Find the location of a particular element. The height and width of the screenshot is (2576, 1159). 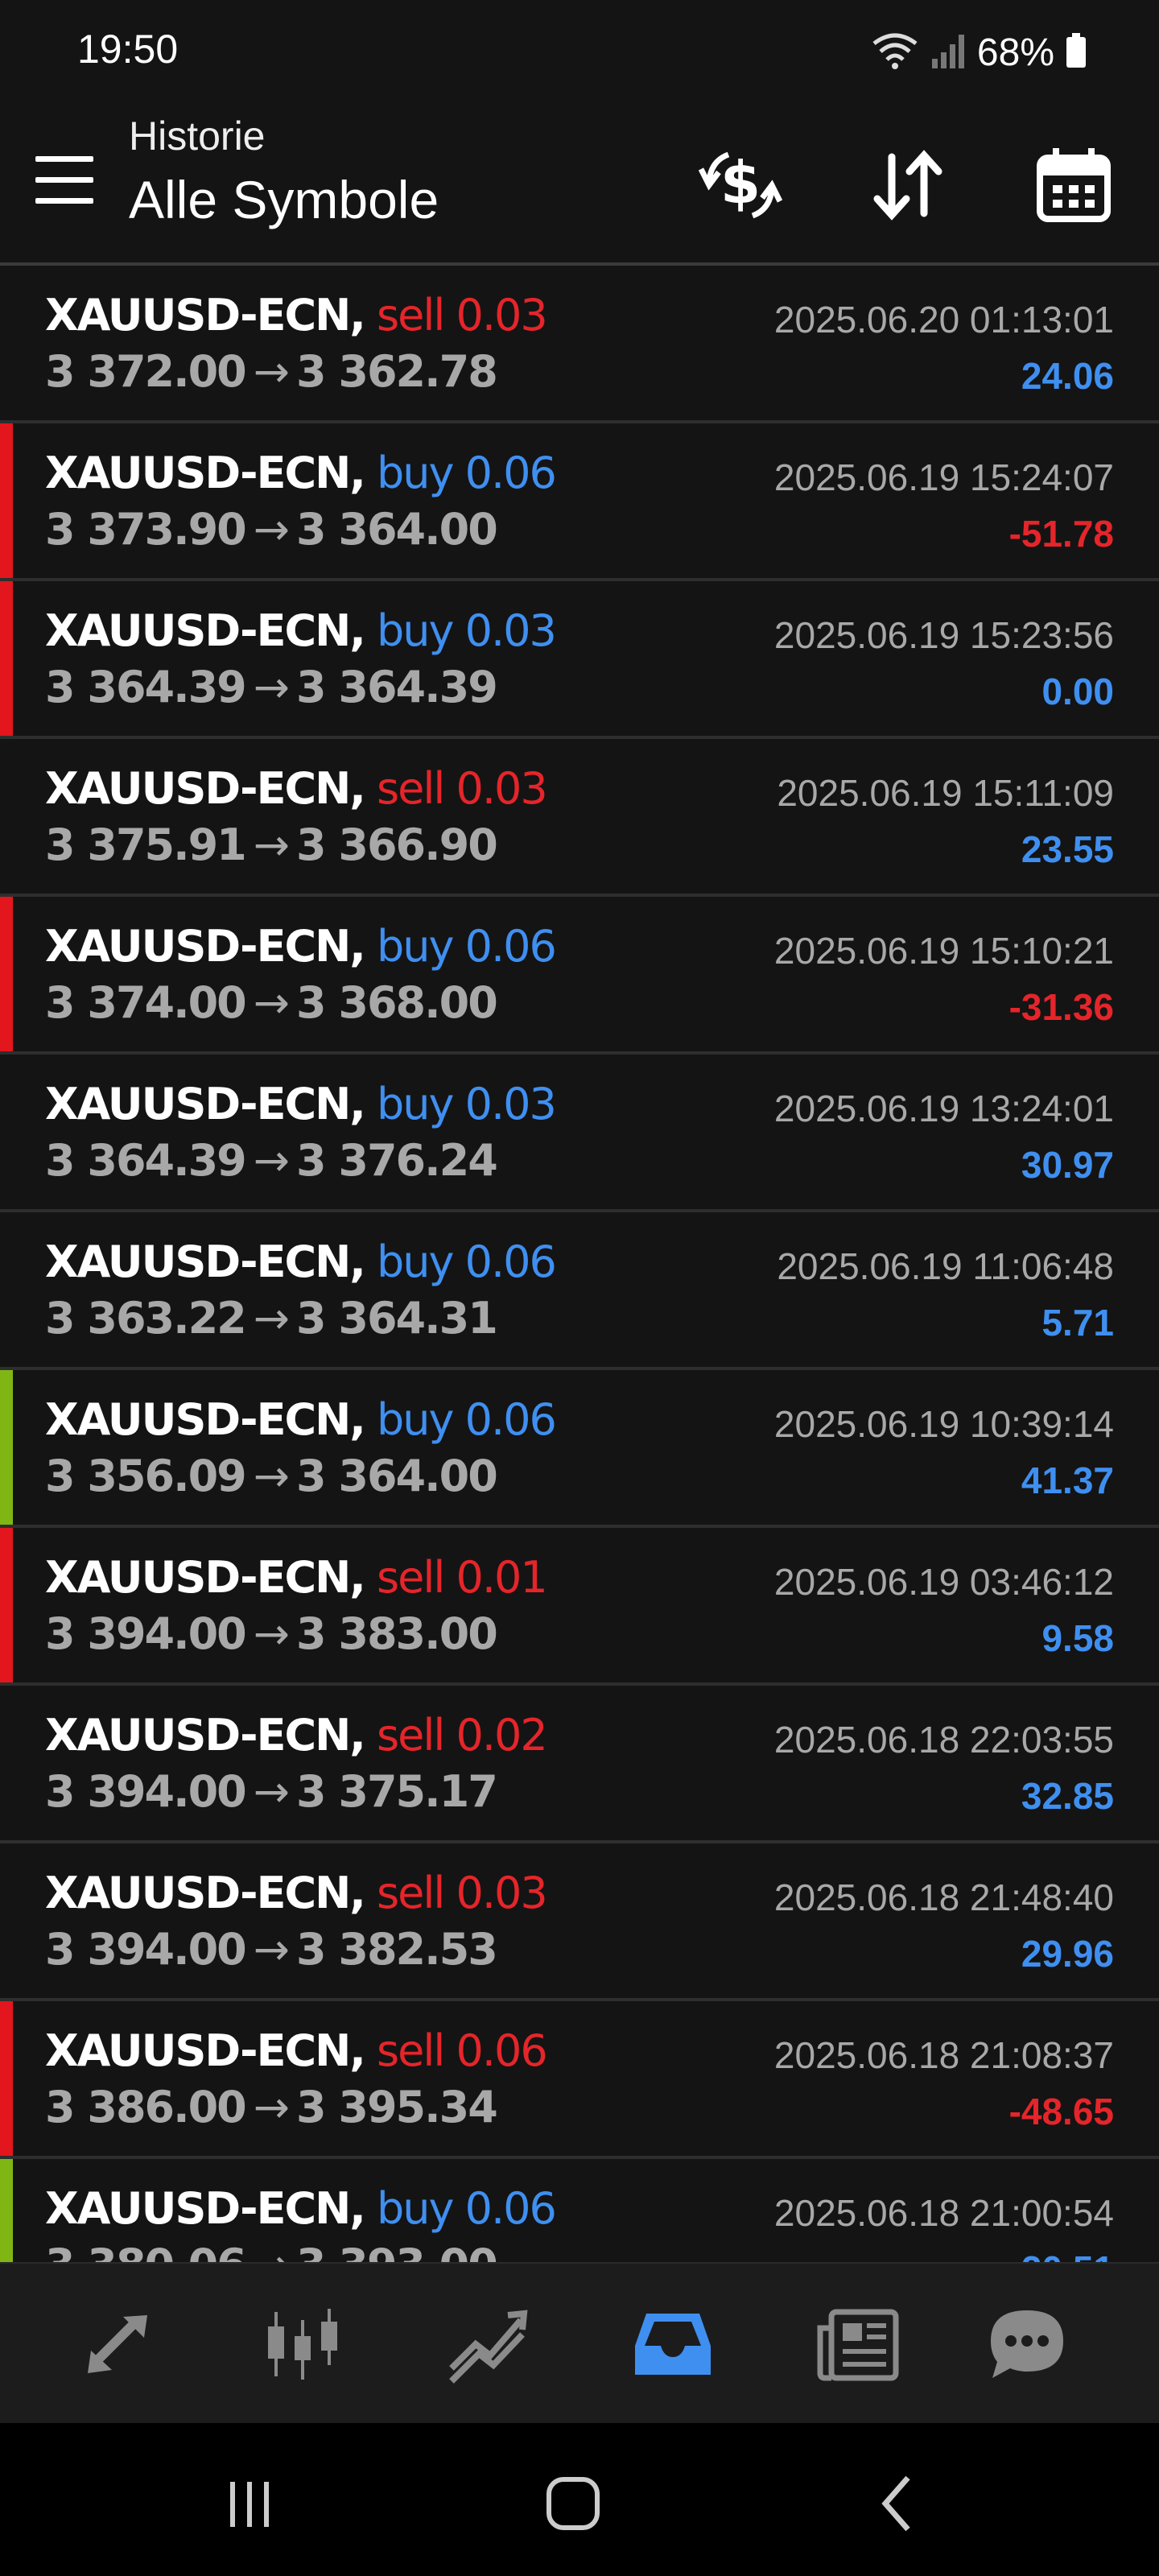

trade-side-volume: sell 0.01 is located at coordinates (462, 1577).